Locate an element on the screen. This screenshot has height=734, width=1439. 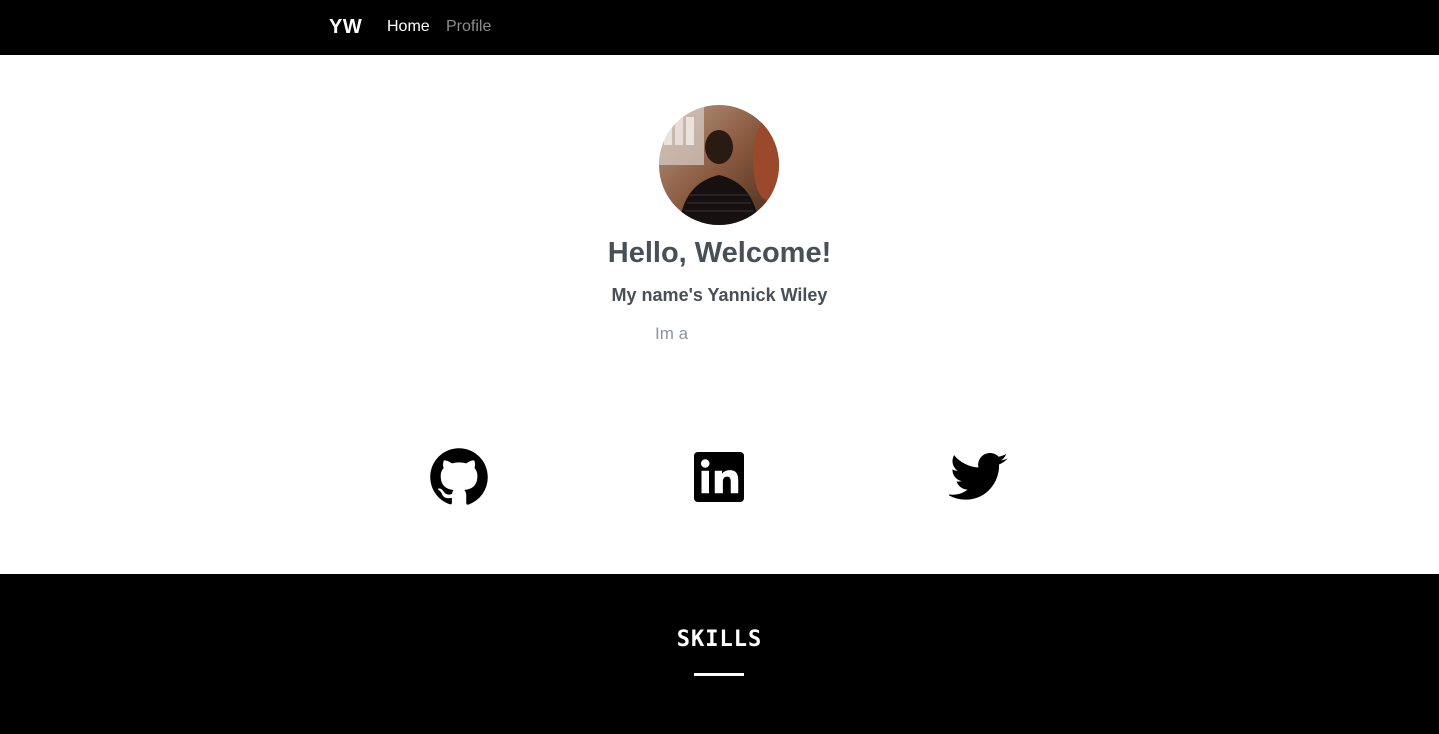
brand-logo: YW is located at coordinates (345, 27).